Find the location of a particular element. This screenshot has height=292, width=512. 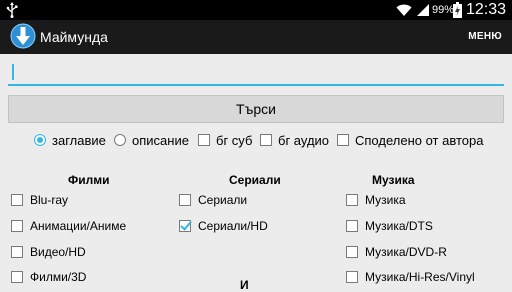

category-label: Сериали is located at coordinates (223, 200).